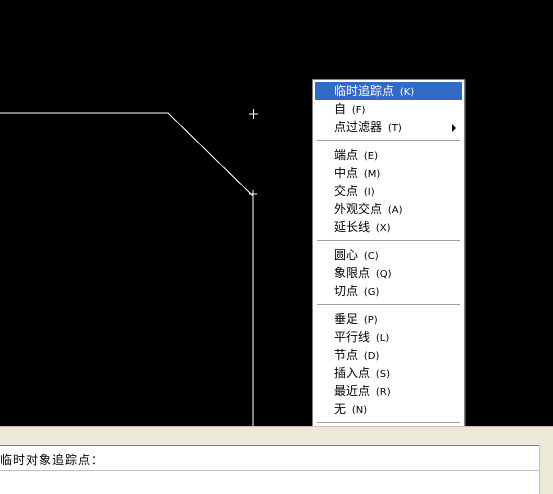  I want to click on menu-item-shortcut: (A), so click(395, 210).